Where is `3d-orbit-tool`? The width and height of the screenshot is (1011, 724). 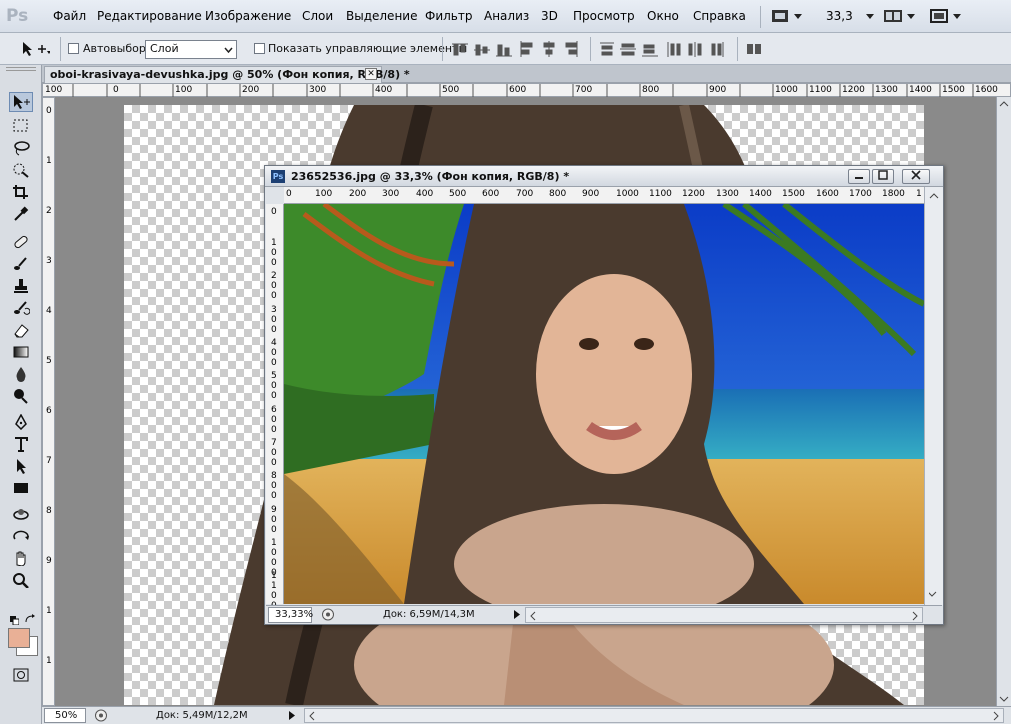
3d-orbit-tool is located at coordinates (21, 536).